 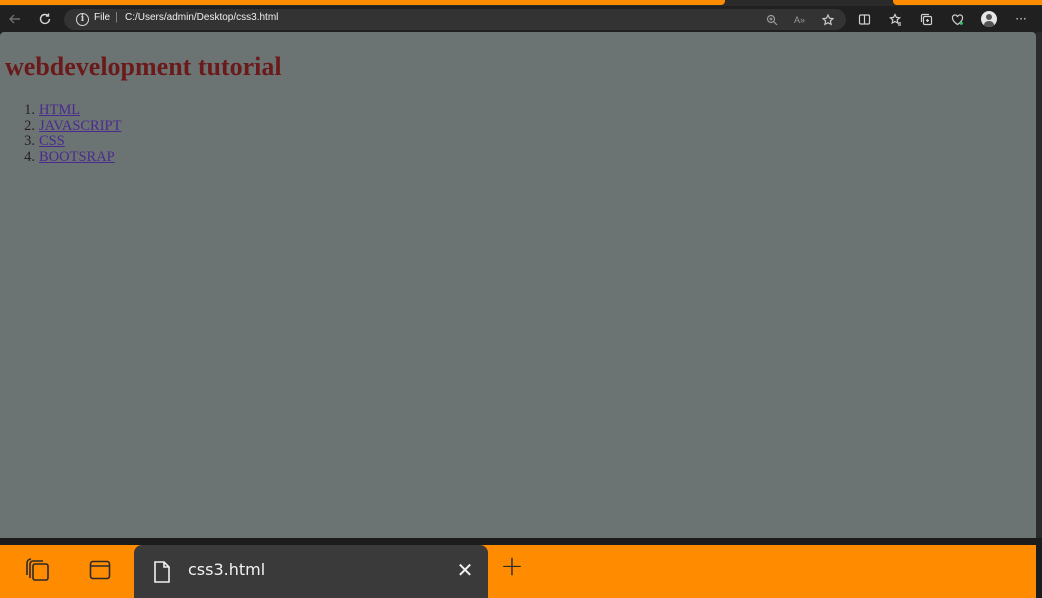 I want to click on list-number: 4., so click(x=29, y=156).